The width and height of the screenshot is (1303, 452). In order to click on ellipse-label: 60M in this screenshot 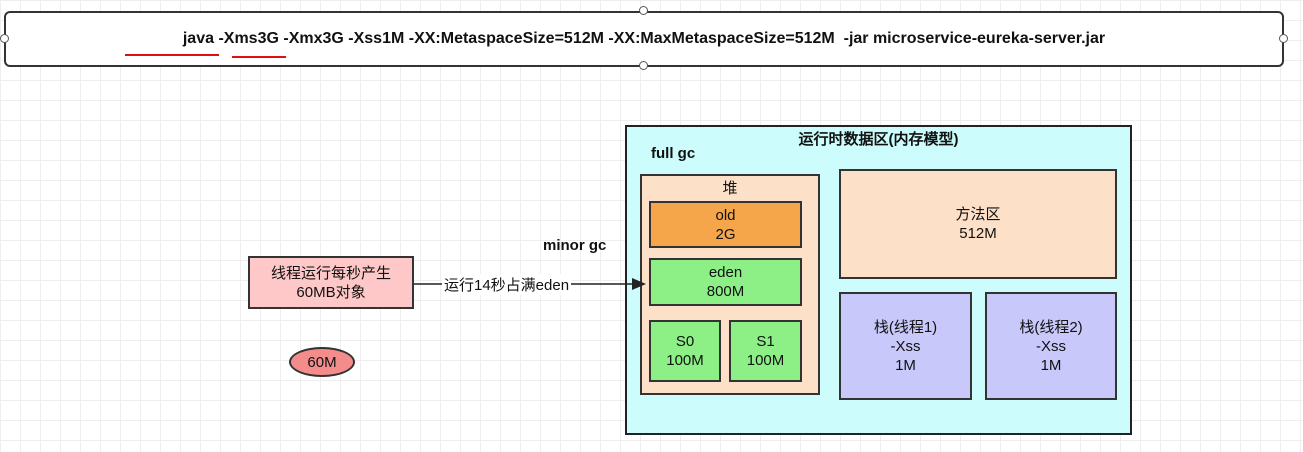, I will do `click(322, 362)`.